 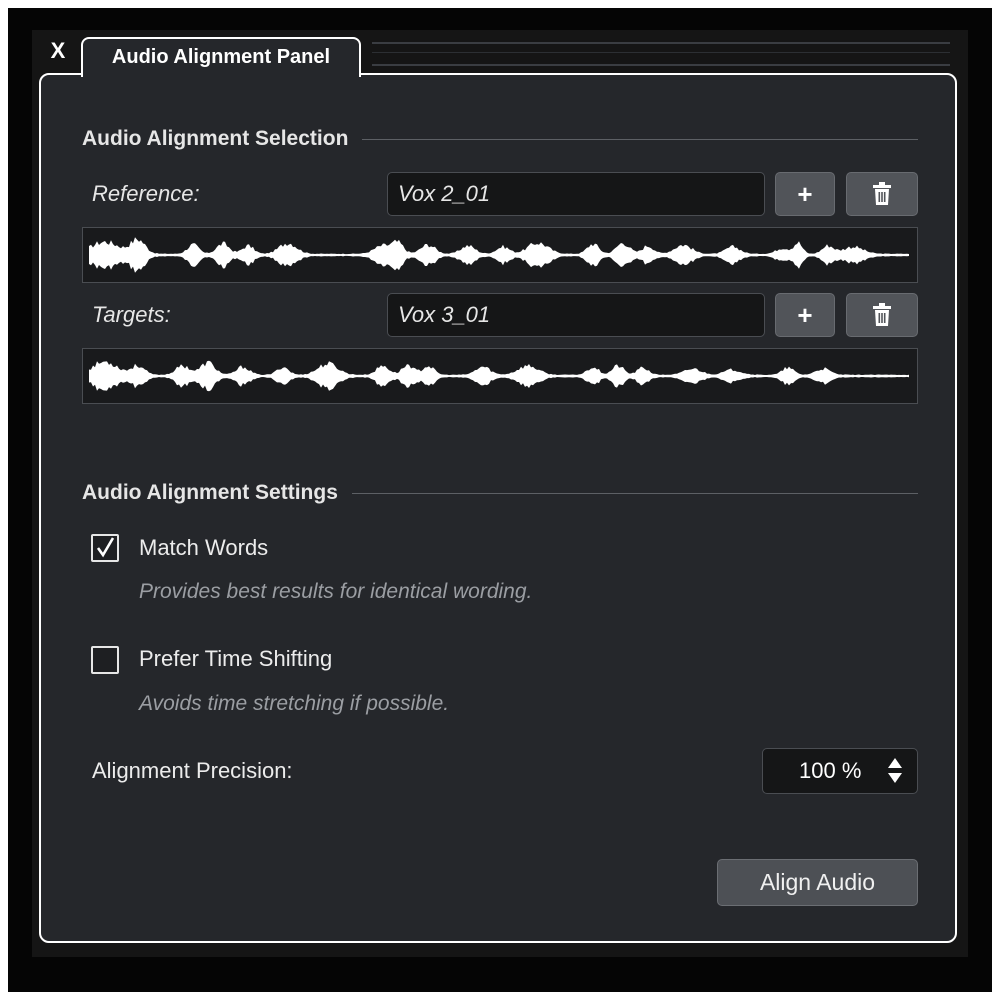 I want to click on prefer-time-shifting-checkbox, so click(x=105, y=660).